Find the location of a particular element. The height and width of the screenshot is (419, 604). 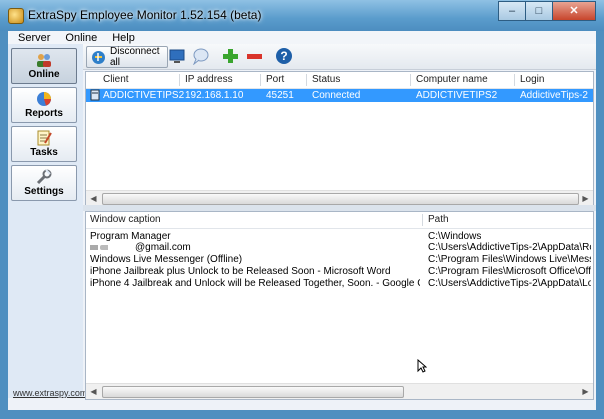

remove-icon is located at coordinates (254, 56).